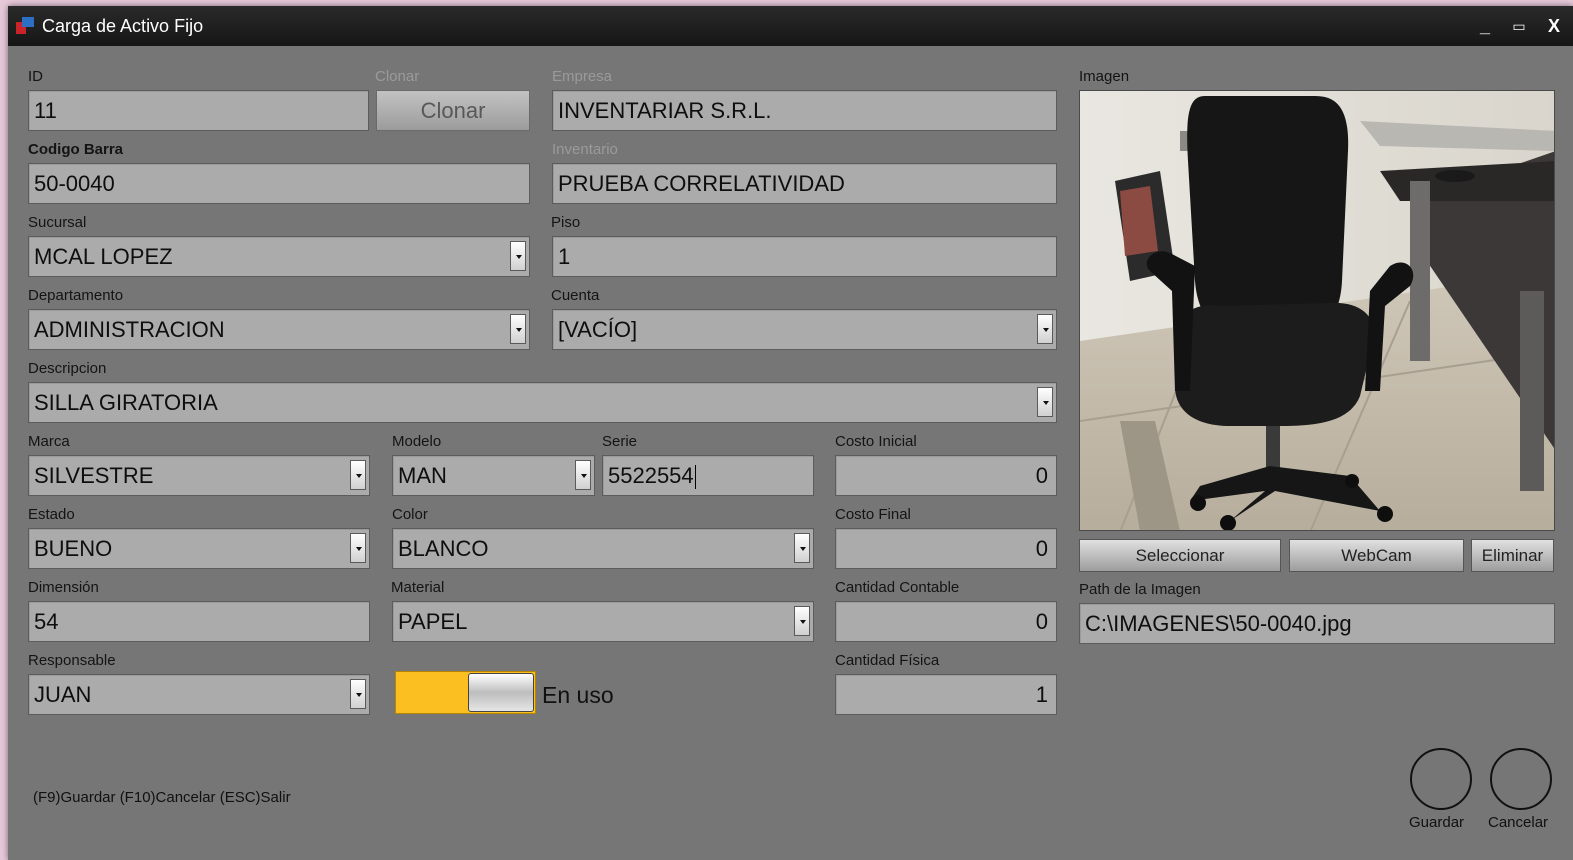 The width and height of the screenshot is (1573, 860). What do you see at coordinates (397, 76) in the screenshot?
I see `clonar-label: Clonar` at bounding box center [397, 76].